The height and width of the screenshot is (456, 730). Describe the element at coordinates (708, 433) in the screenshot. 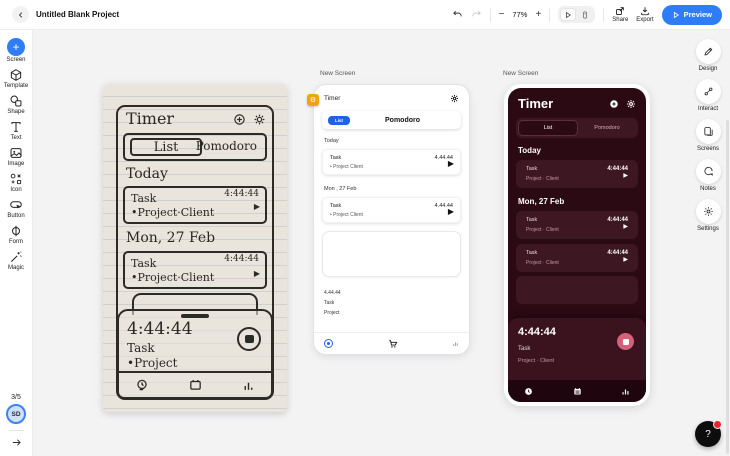

I see `help-button: ?` at that location.